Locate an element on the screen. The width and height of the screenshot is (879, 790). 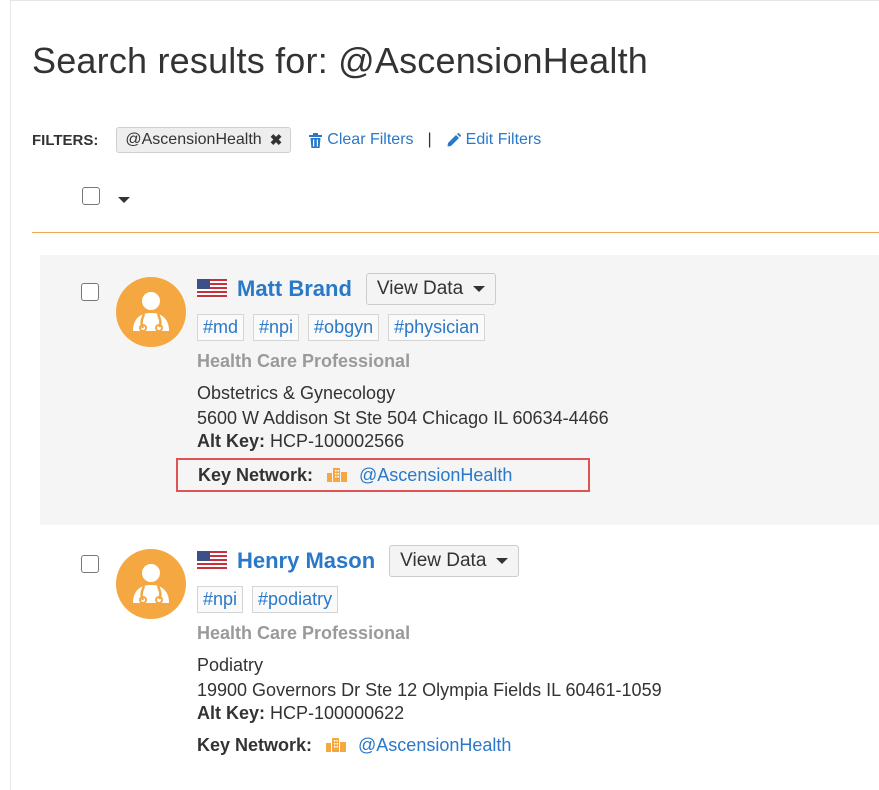
filter-chip: @AscensionHealth ✖ is located at coordinates (204, 140).